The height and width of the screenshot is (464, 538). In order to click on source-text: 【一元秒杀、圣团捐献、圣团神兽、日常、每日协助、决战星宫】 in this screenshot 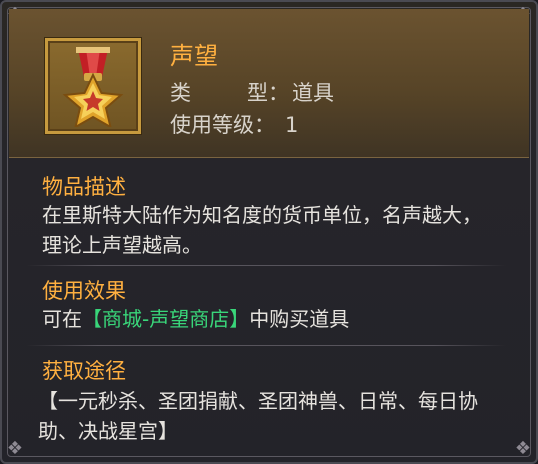, I will do `click(258, 416)`.